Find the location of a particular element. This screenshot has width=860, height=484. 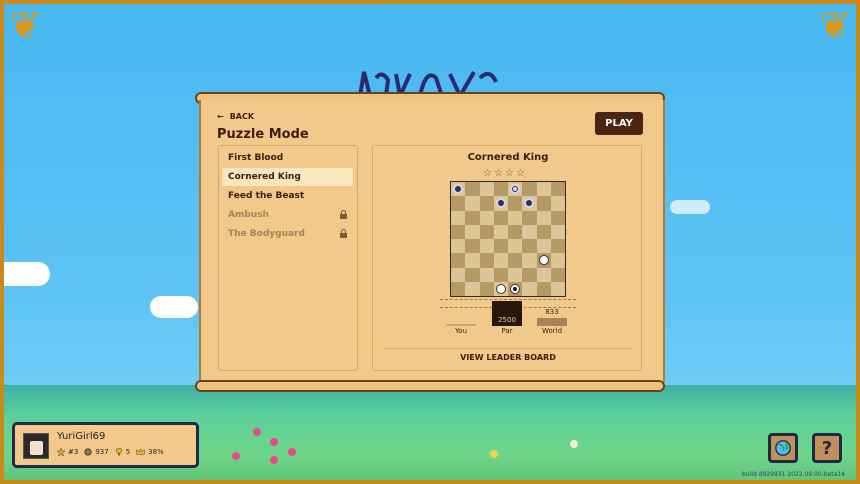

player-name: YuriGirl69 is located at coordinates (81, 436).